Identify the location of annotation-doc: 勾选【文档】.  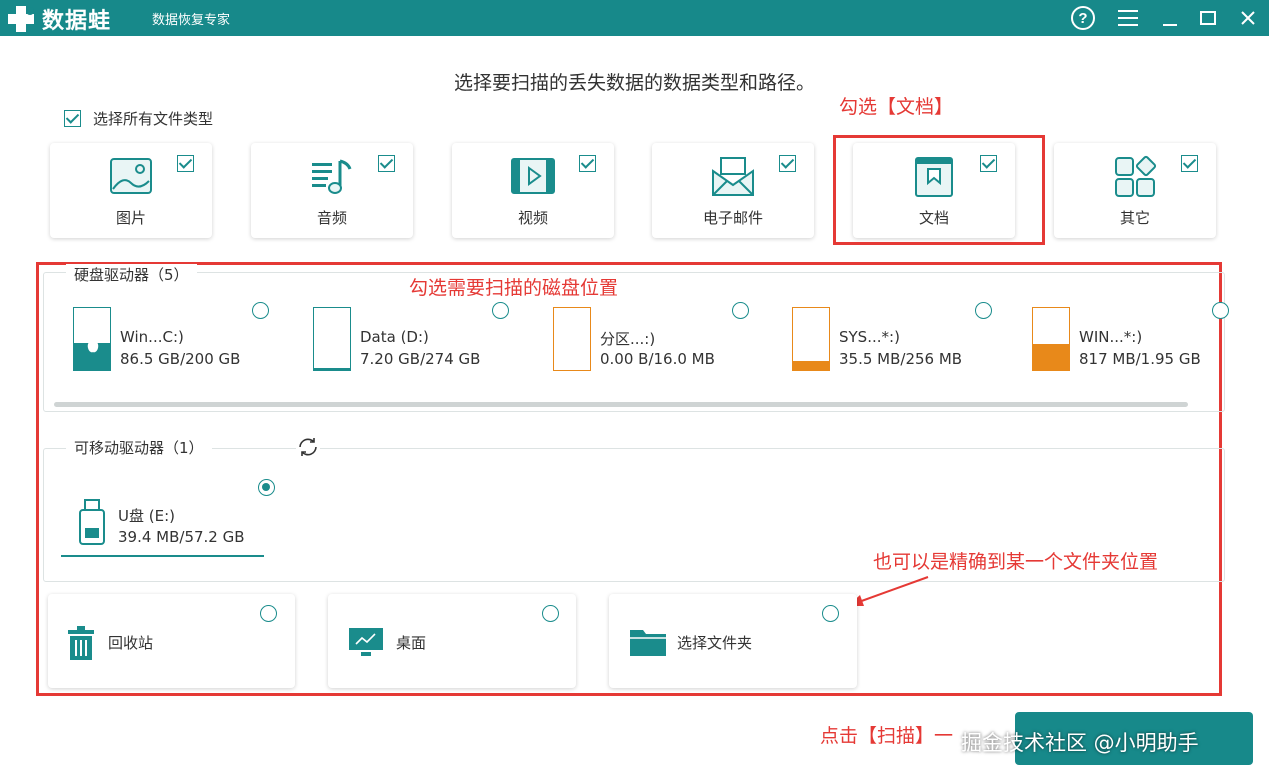
(896, 107).